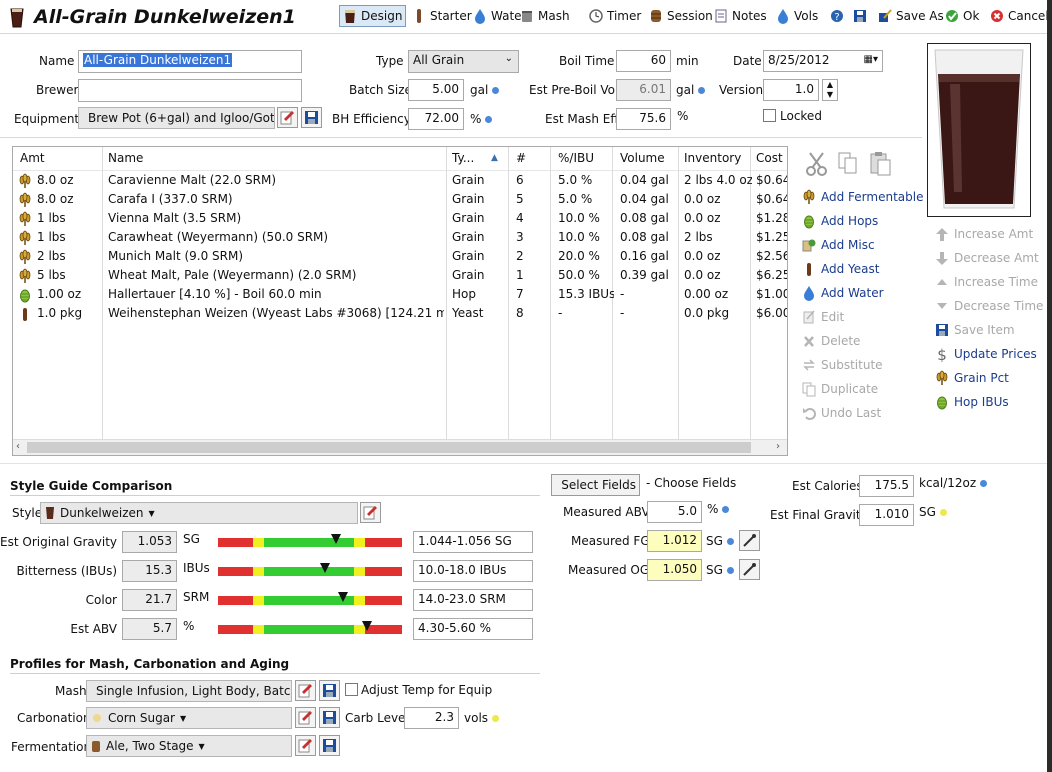 The image size is (1052, 772). Describe the element at coordinates (718, 180) in the screenshot. I see `cell-inv: 2 lbs 4.0 oz` at that location.